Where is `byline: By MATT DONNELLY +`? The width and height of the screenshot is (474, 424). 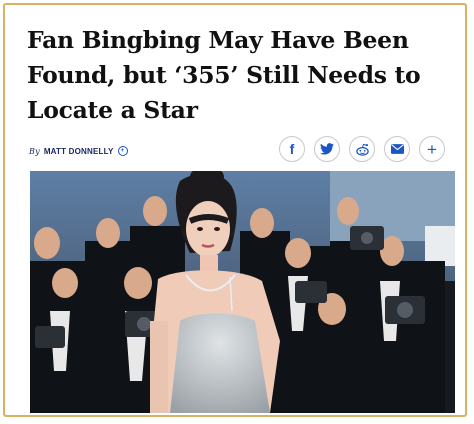 byline: By MATT DONNELLY + is located at coordinates (78, 151).